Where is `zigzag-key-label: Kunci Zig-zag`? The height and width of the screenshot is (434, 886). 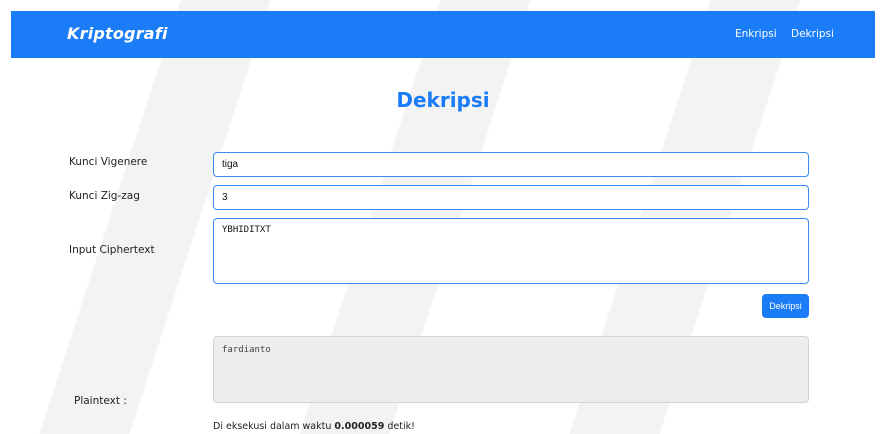
zigzag-key-label: Kunci Zig-zag is located at coordinates (104, 196).